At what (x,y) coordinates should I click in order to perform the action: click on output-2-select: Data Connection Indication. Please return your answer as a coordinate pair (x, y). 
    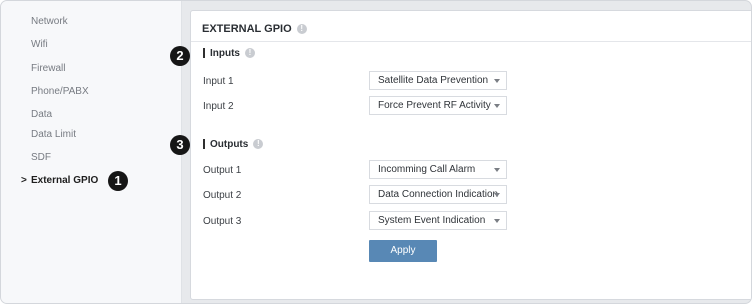
    Looking at the image, I should click on (438, 194).